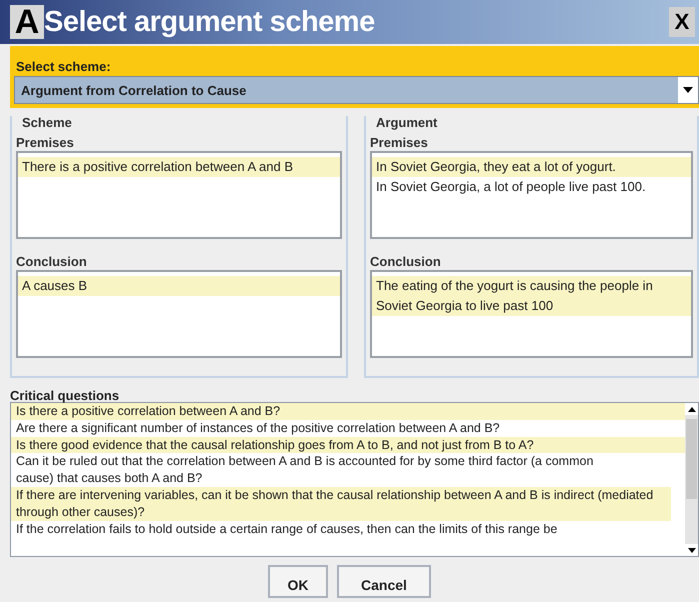 This screenshot has height=602, width=699. What do you see at coordinates (407, 124) in the screenshot?
I see `panel-title: Argument` at bounding box center [407, 124].